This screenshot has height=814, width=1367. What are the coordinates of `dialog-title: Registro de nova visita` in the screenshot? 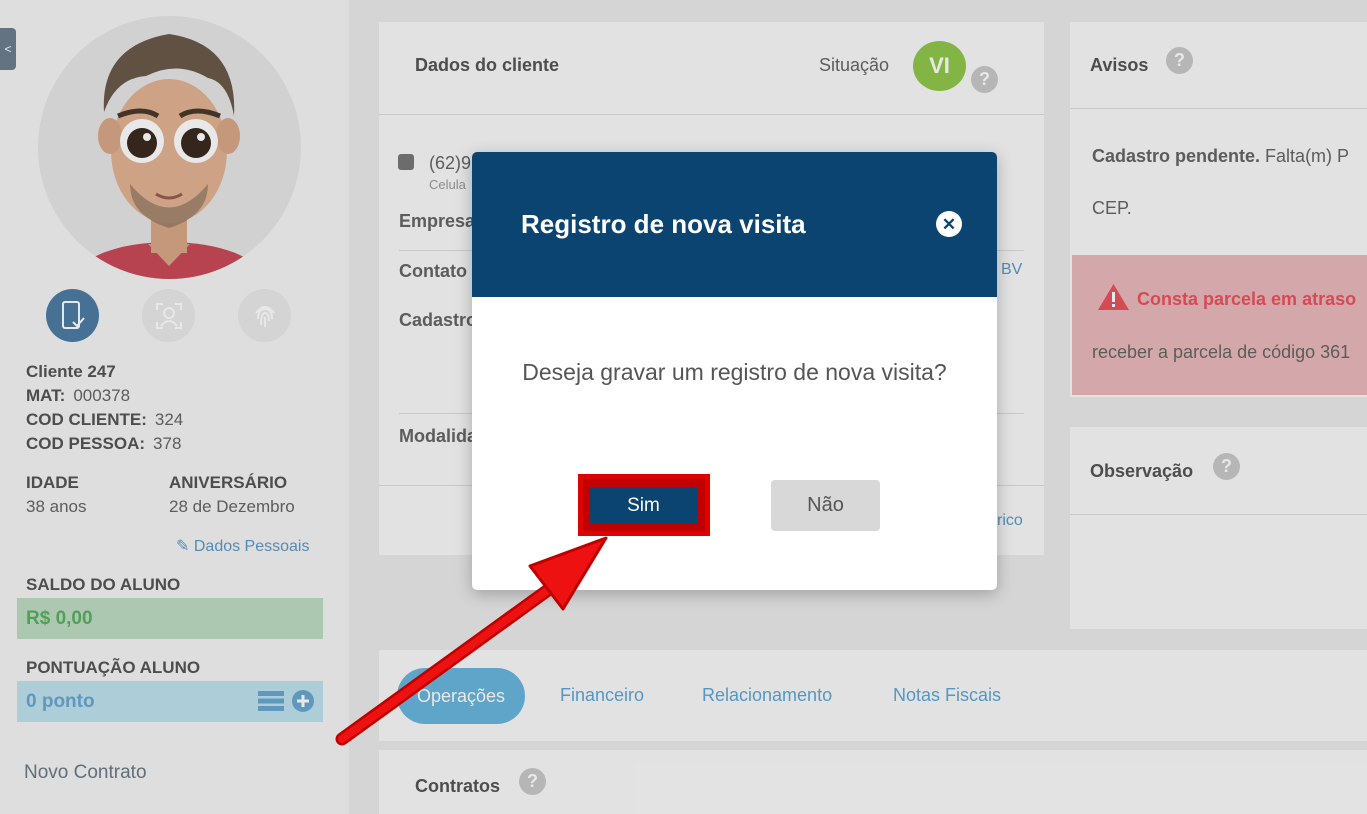 It's located at (663, 224).